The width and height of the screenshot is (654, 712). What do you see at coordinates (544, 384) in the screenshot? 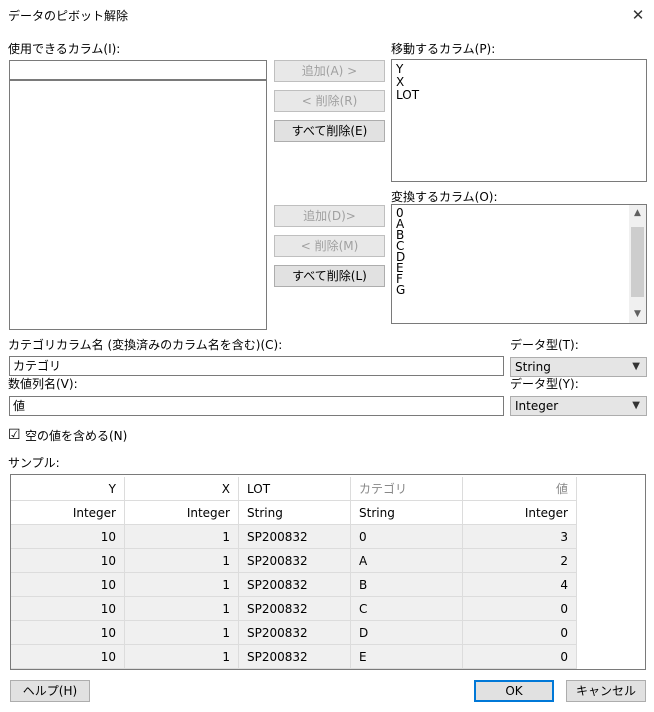
I see `value-type-label: データ型(Y):` at bounding box center [544, 384].